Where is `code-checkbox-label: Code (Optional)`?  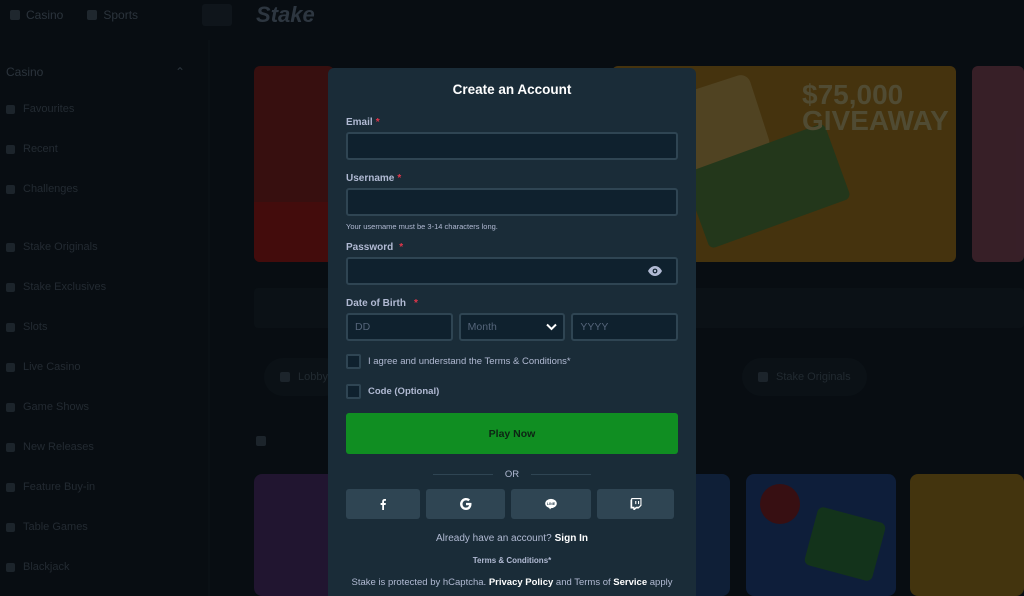 code-checkbox-label: Code (Optional) is located at coordinates (404, 391).